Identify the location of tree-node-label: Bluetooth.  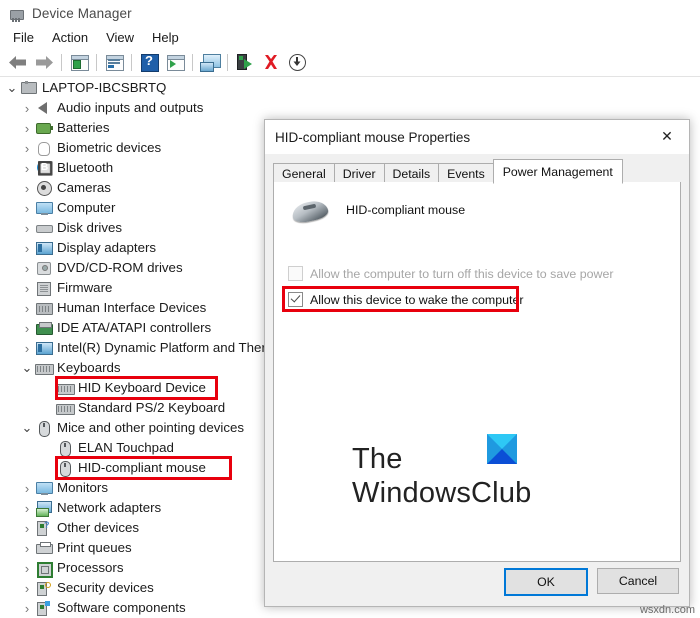
(85, 167).